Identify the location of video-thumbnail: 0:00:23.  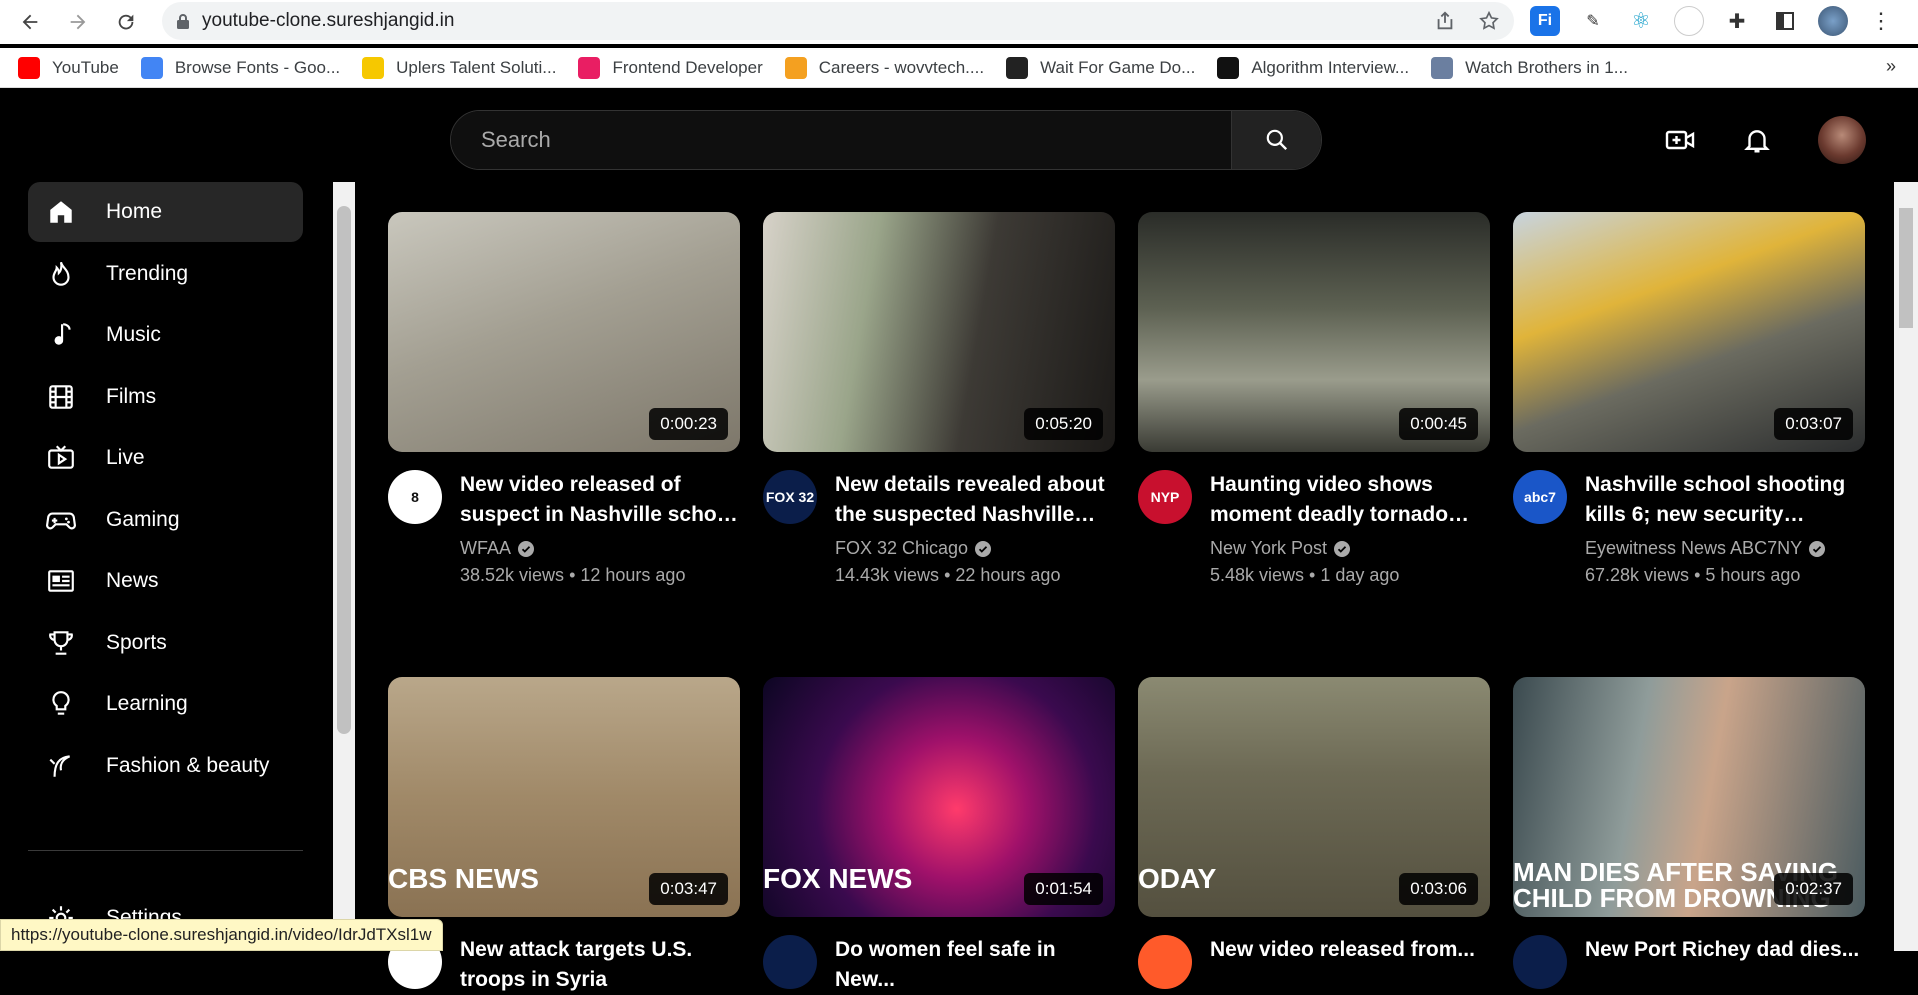
(564, 332).